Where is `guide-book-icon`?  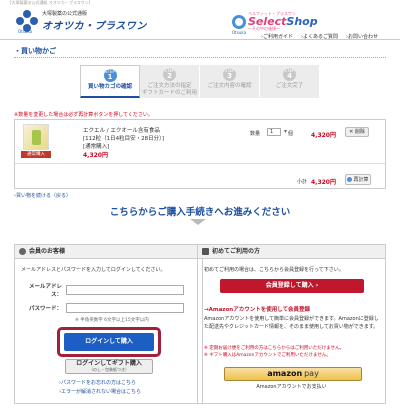 guide-book-icon is located at coordinates (205, 251).